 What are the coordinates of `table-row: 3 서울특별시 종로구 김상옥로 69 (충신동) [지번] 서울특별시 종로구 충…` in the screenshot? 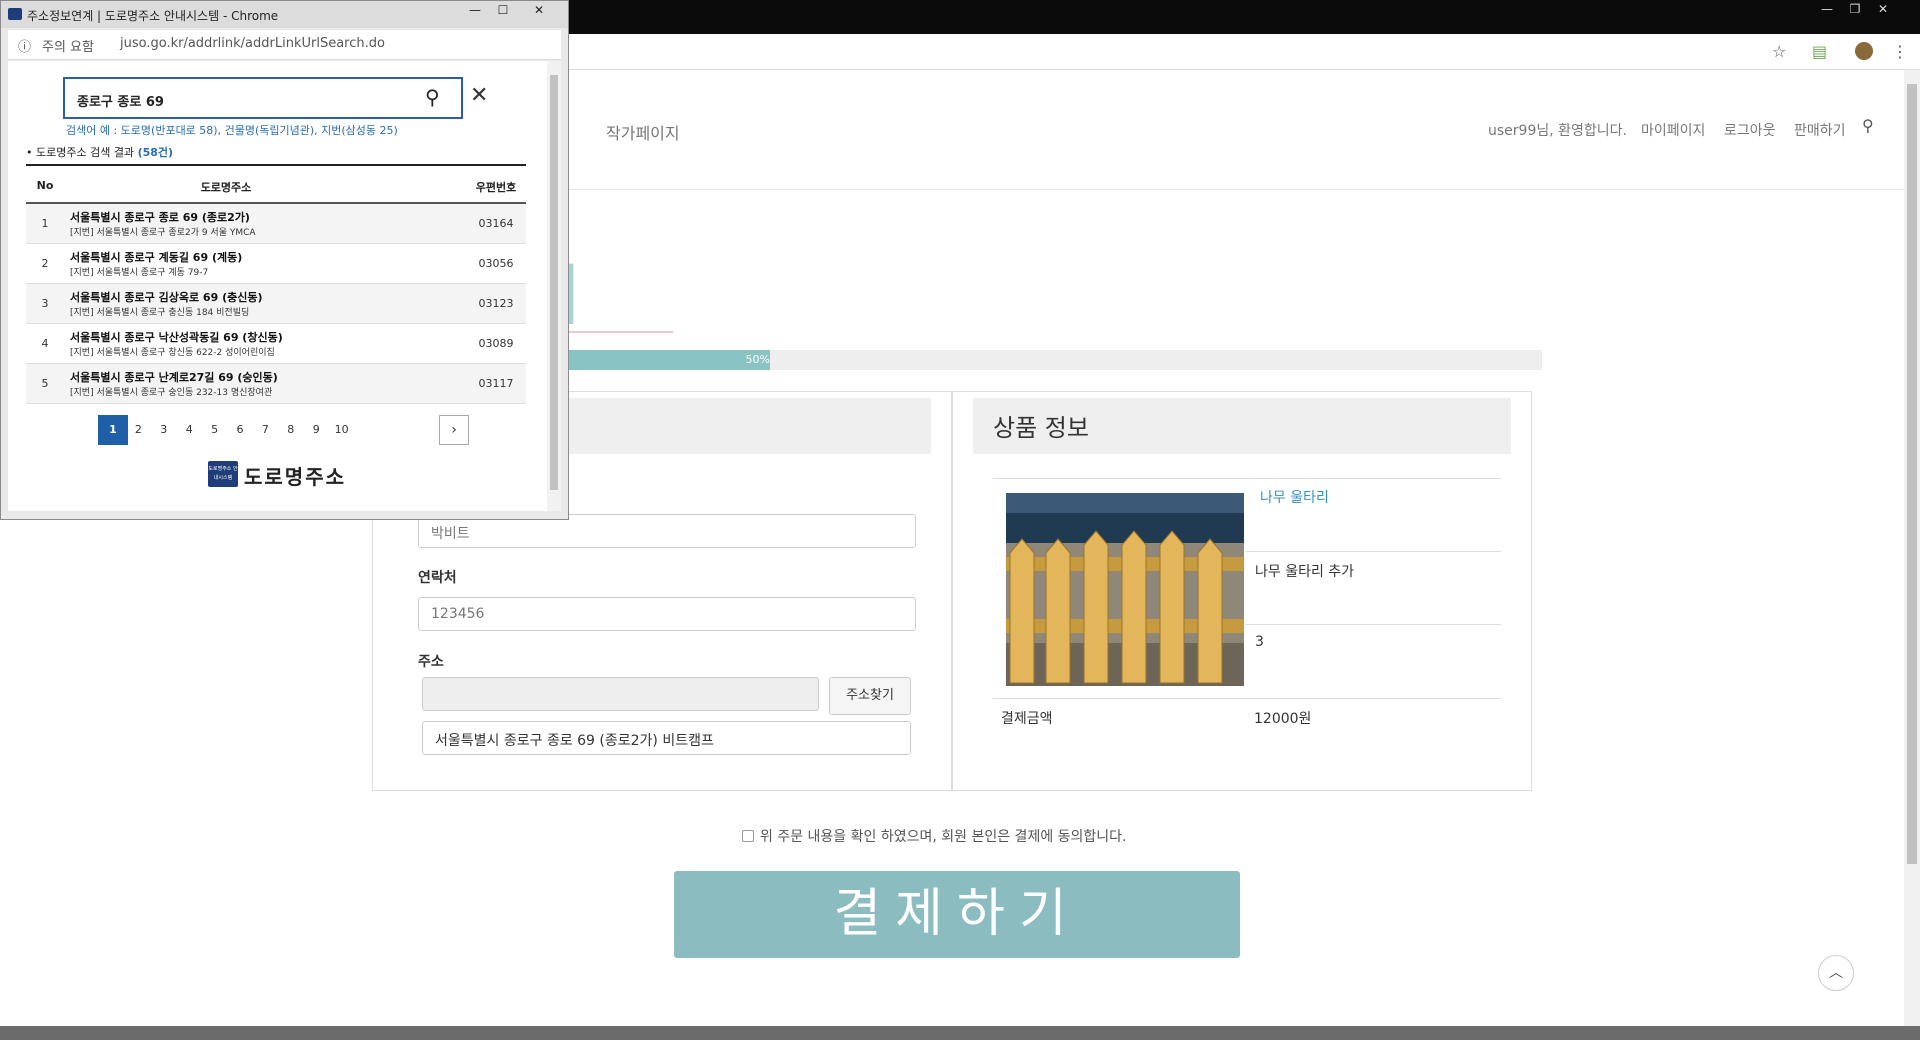 It's located at (276, 304).